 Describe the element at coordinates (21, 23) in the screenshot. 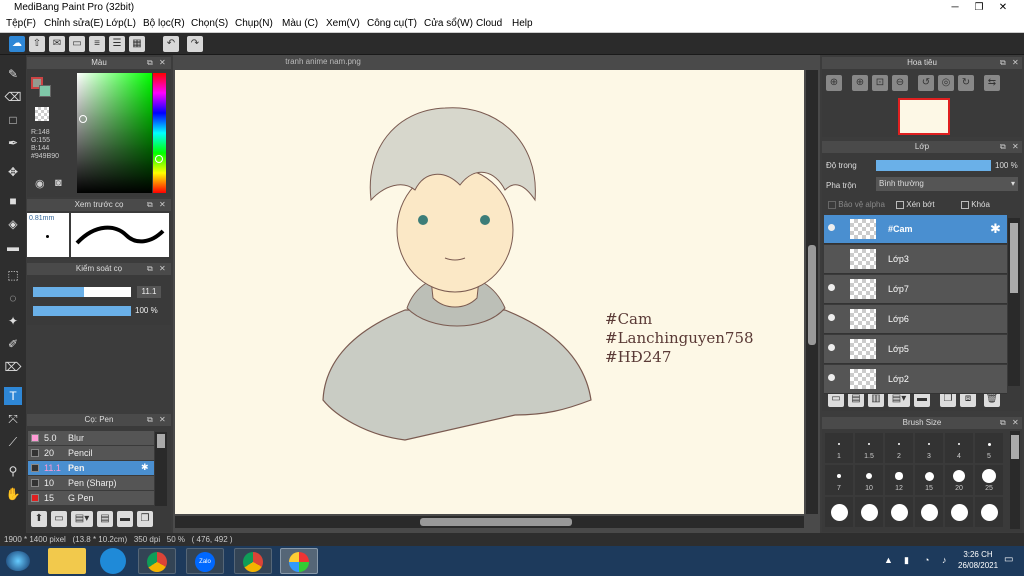

I see `menu-file: Tệp(F)` at that location.